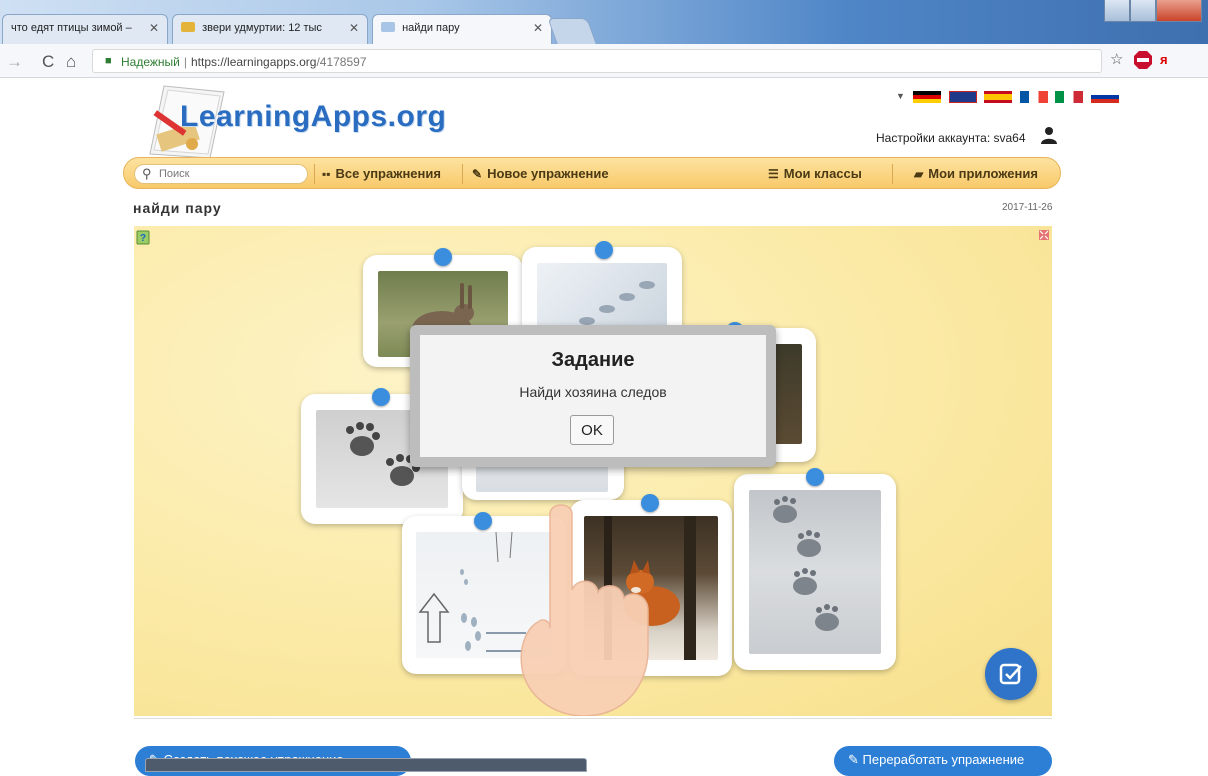  Describe the element at coordinates (313, 117) in the screenshot. I see `site-logo: LearningApps.org` at that location.